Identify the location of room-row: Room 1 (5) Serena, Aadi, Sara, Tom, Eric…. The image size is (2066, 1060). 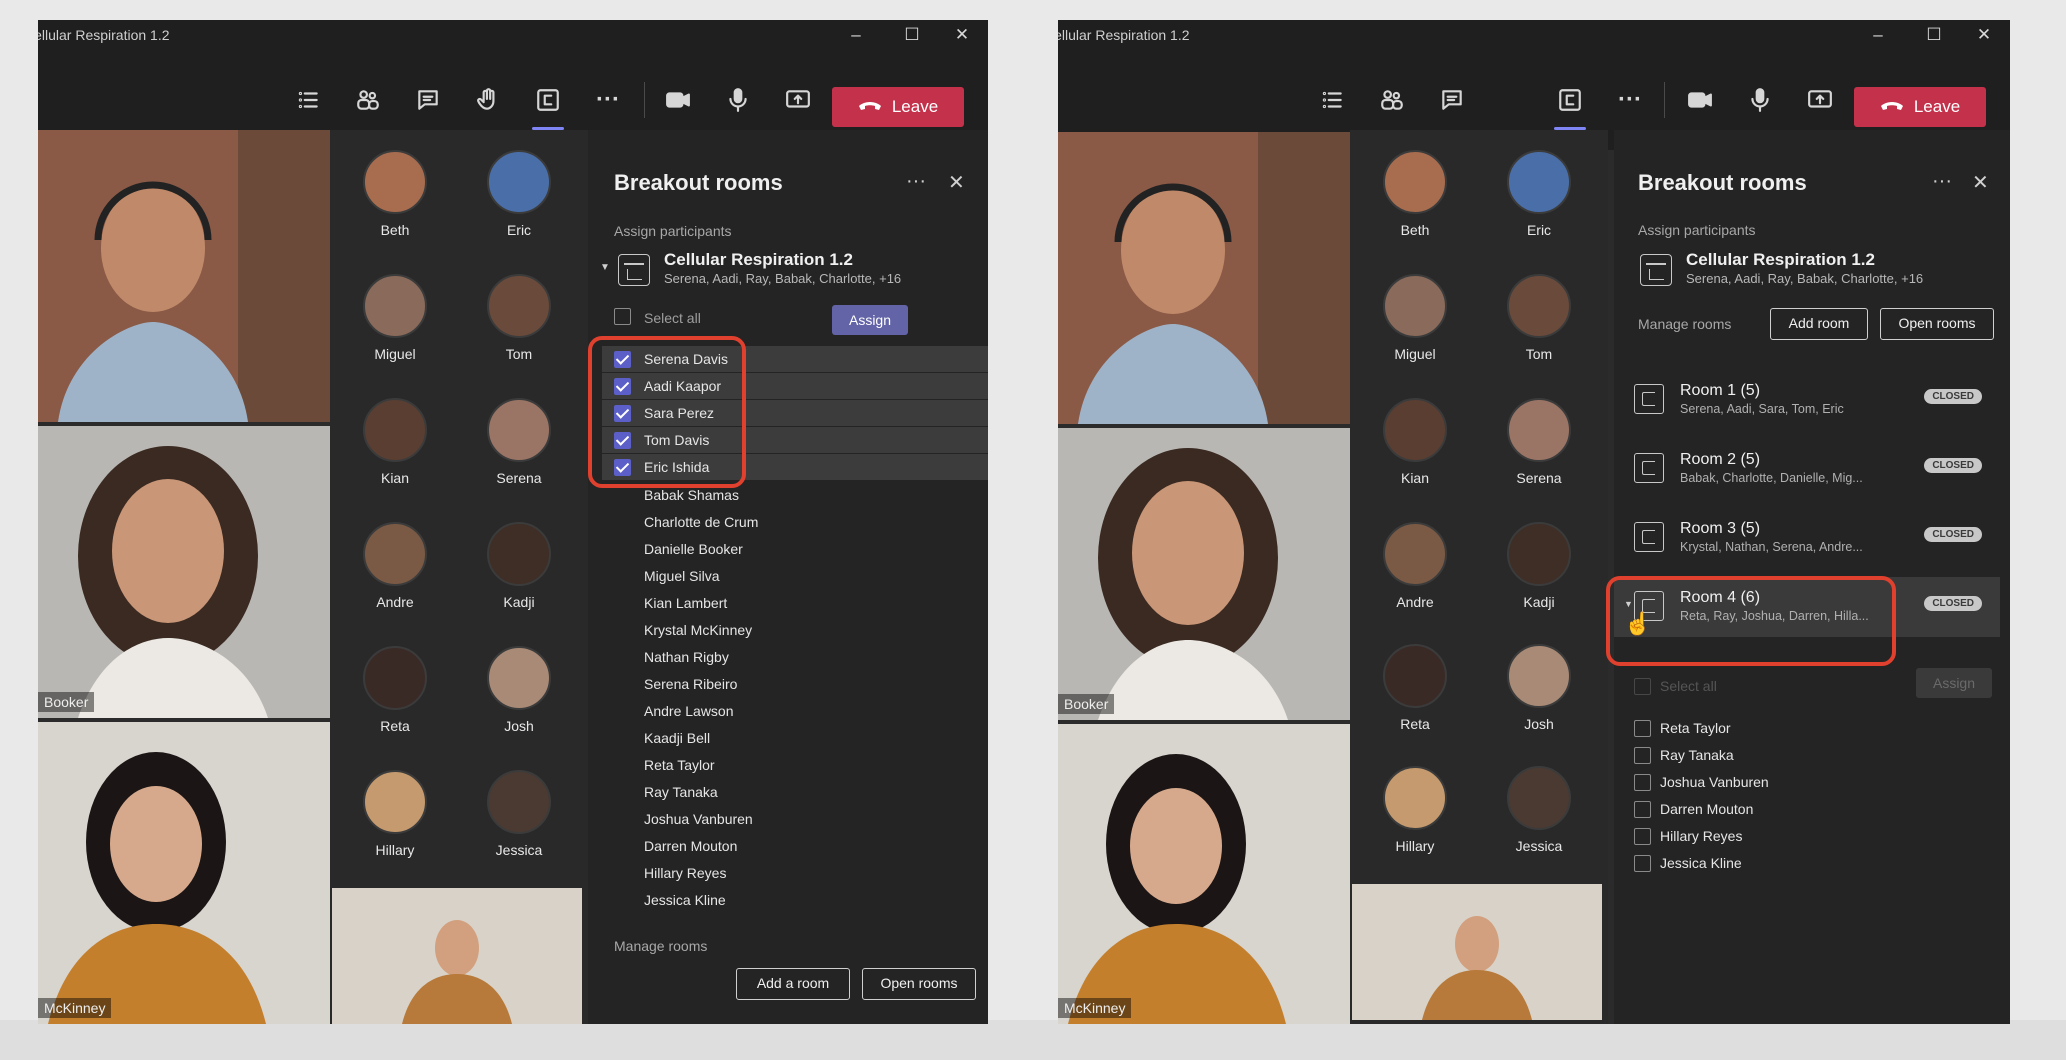
(1807, 400).